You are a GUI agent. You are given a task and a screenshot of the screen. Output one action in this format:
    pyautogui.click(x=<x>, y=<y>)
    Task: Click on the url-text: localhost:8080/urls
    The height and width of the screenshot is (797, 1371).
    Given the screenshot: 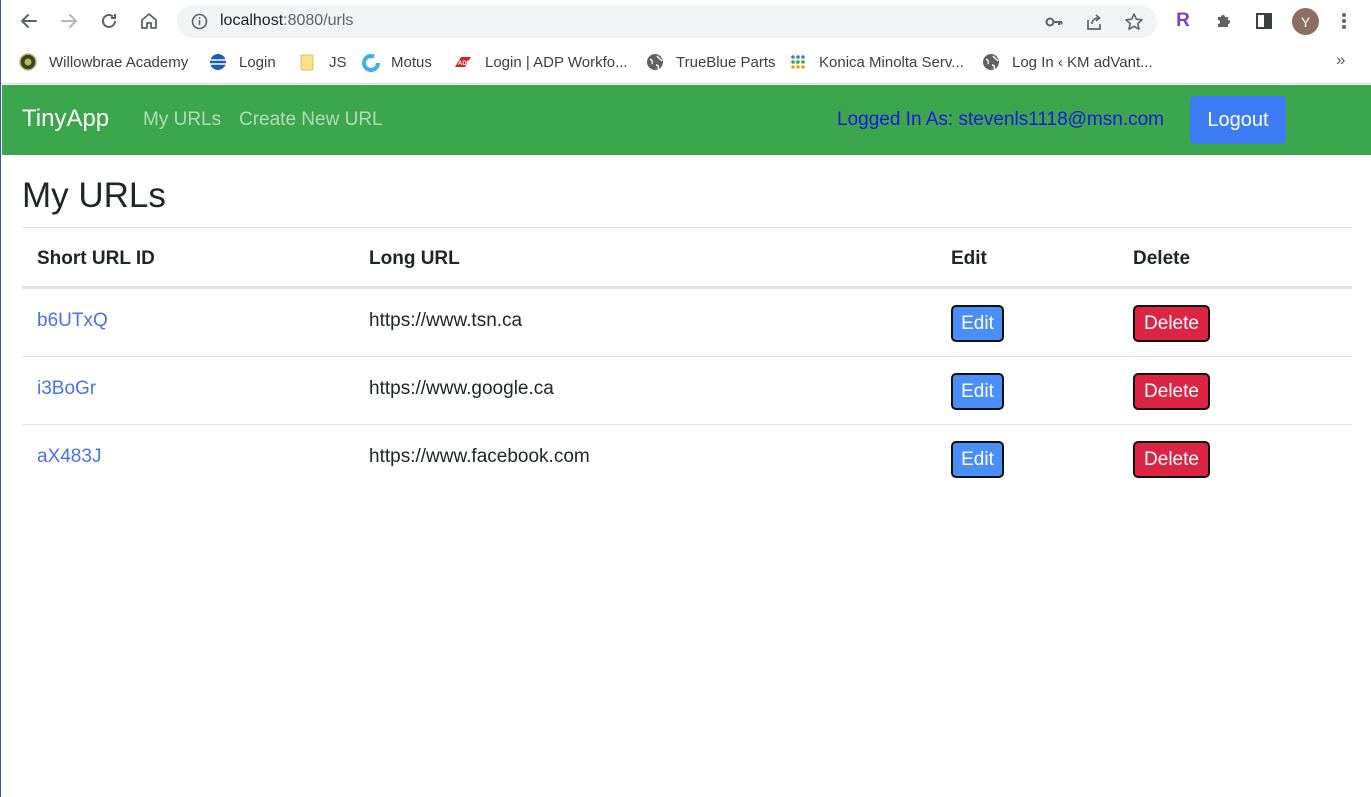 What is the action you would take?
    pyautogui.click(x=286, y=21)
    